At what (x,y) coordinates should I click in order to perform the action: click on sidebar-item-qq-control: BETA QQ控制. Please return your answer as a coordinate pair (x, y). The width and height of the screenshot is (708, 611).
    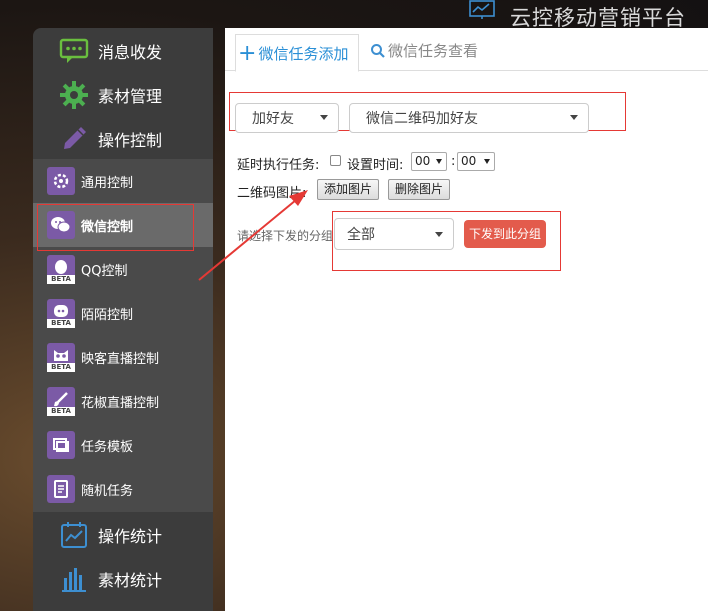
    Looking at the image, I should click on (123, 269).